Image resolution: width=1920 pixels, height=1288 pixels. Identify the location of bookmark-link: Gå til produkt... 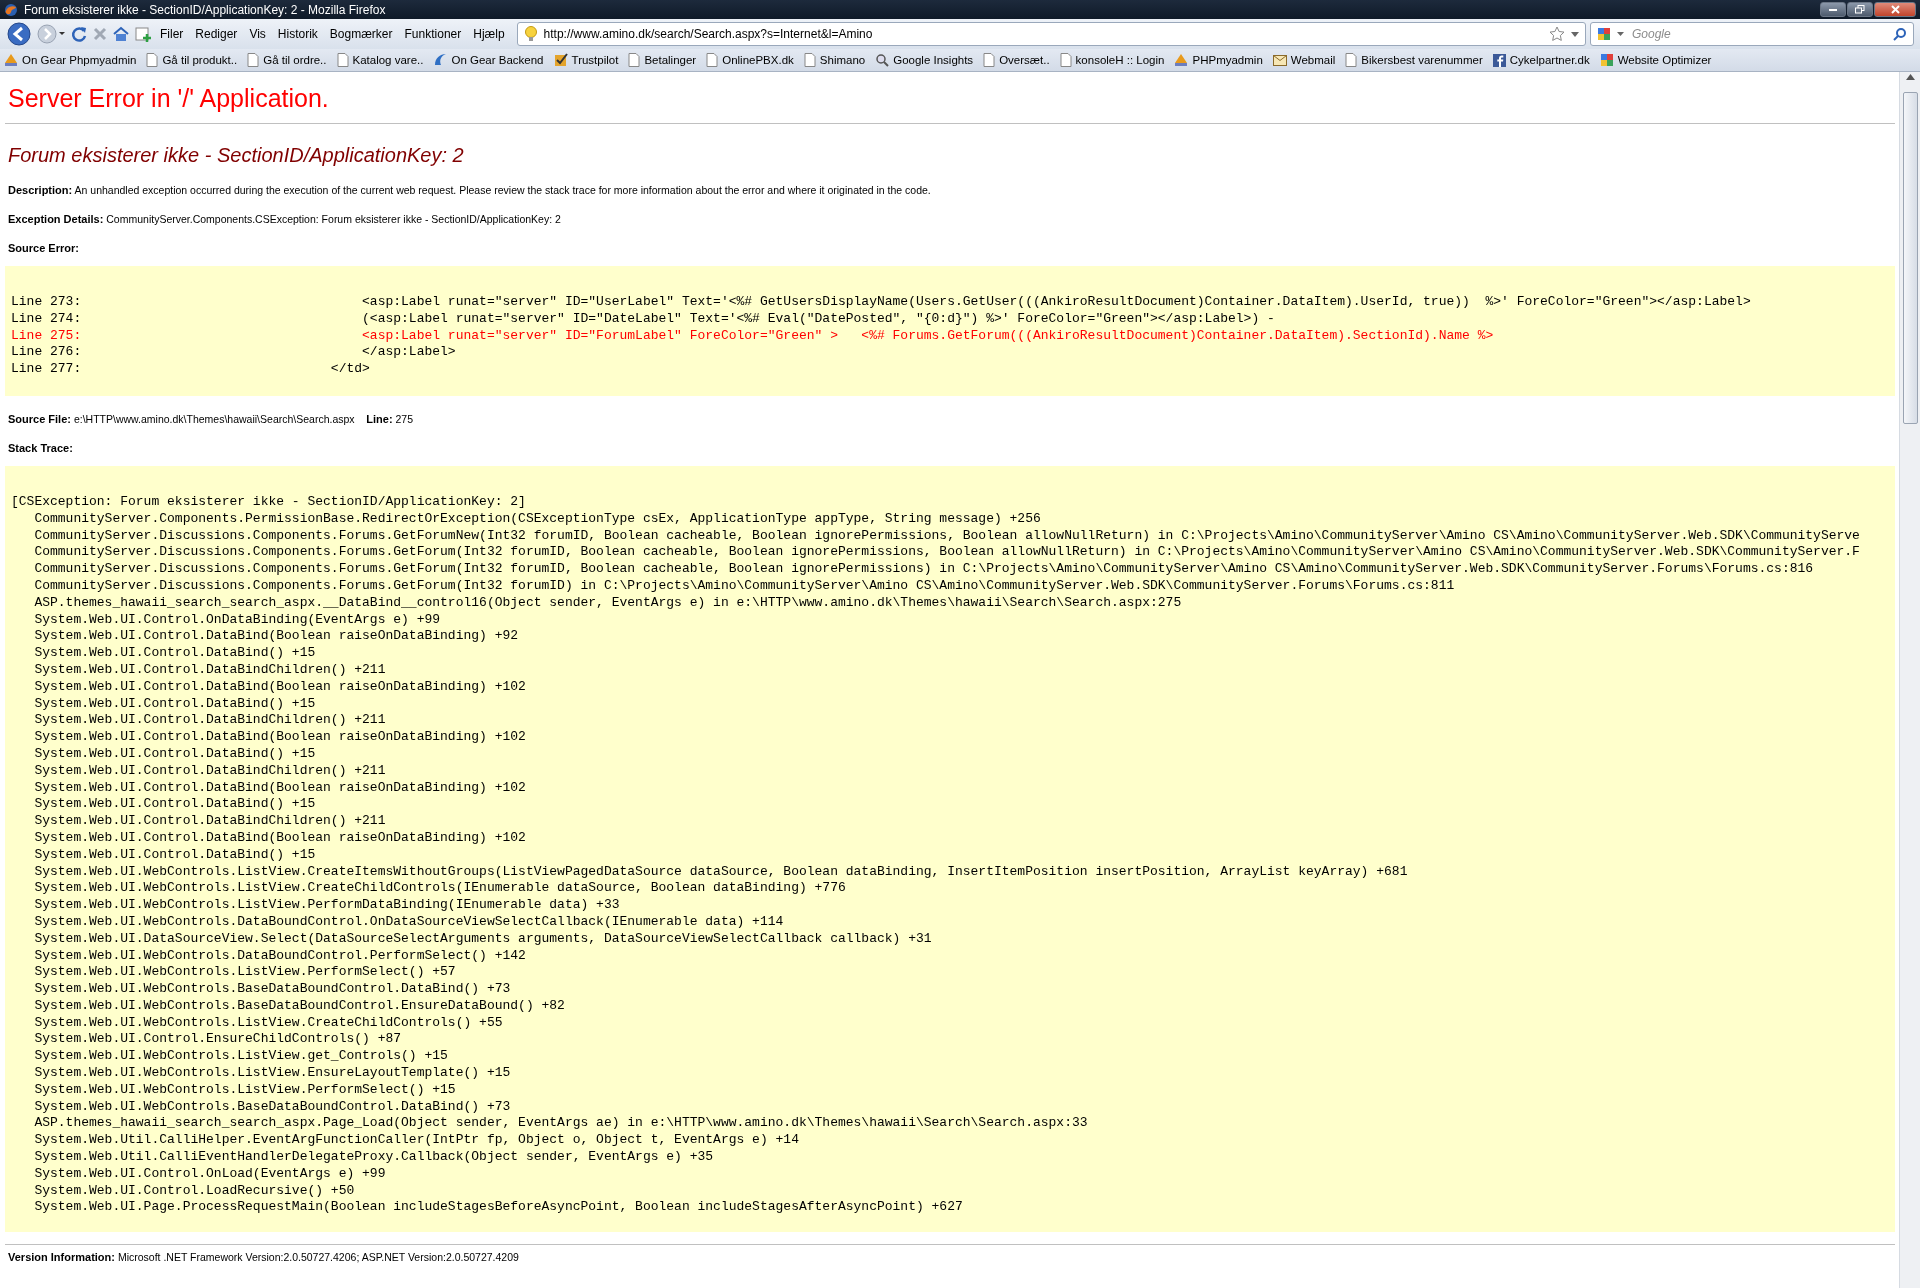
(192, 60).